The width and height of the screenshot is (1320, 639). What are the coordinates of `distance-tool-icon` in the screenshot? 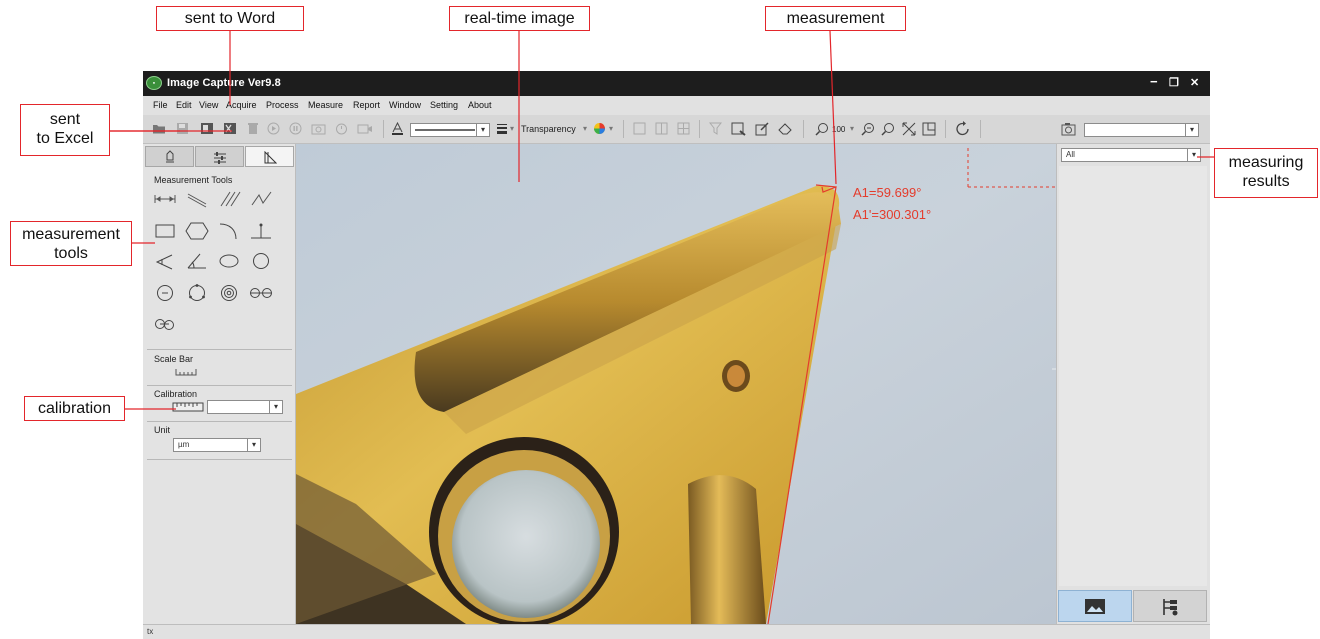 It's located at (165, 199).